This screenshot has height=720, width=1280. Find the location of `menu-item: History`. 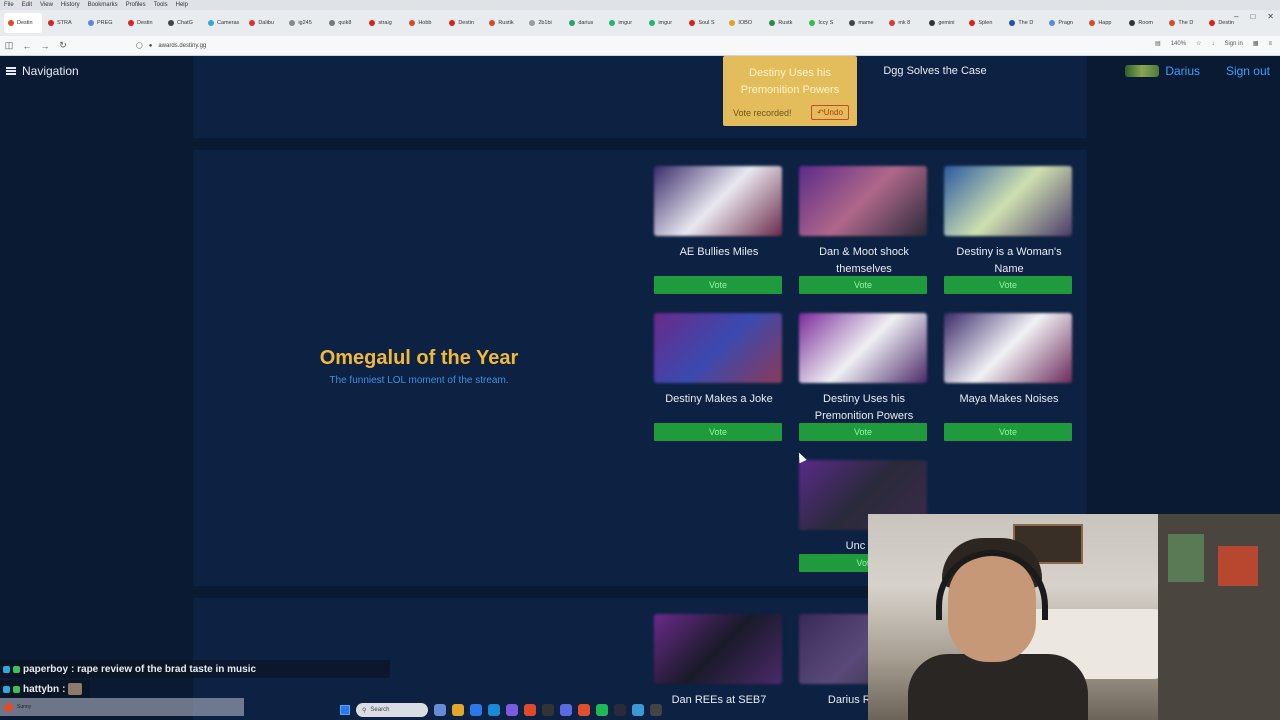

menu-item: History is located at coordinates (70, 5).